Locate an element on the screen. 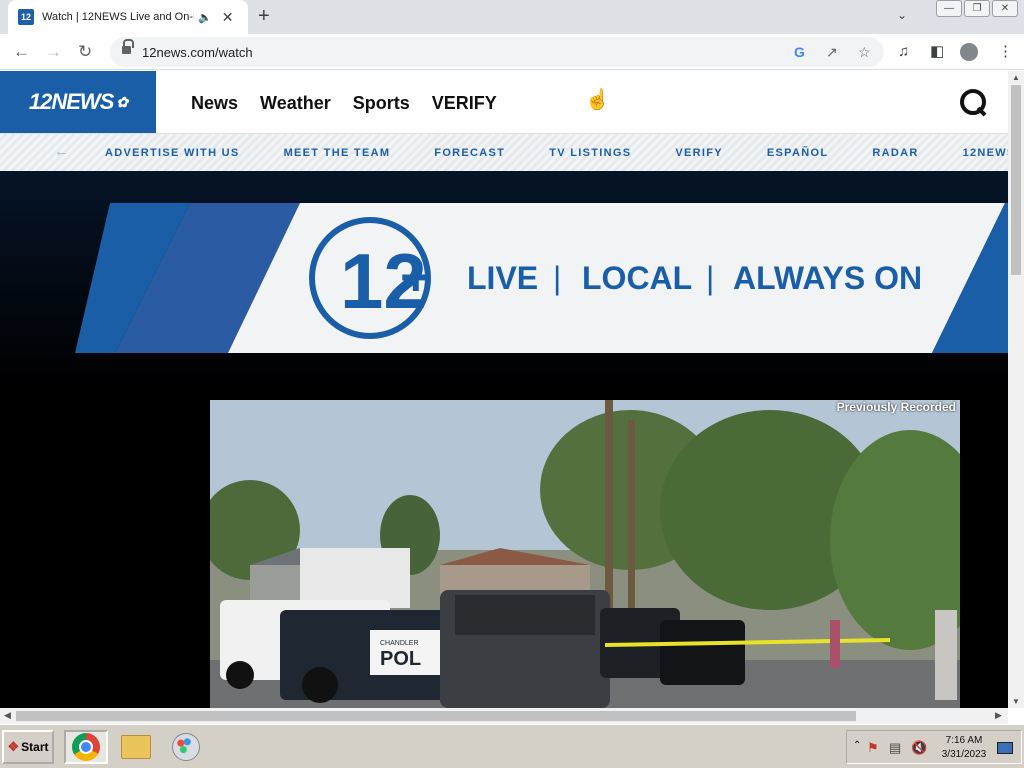  subnav-item-tv-listings: TV LISTINGS is located at coordinates (590, 153).